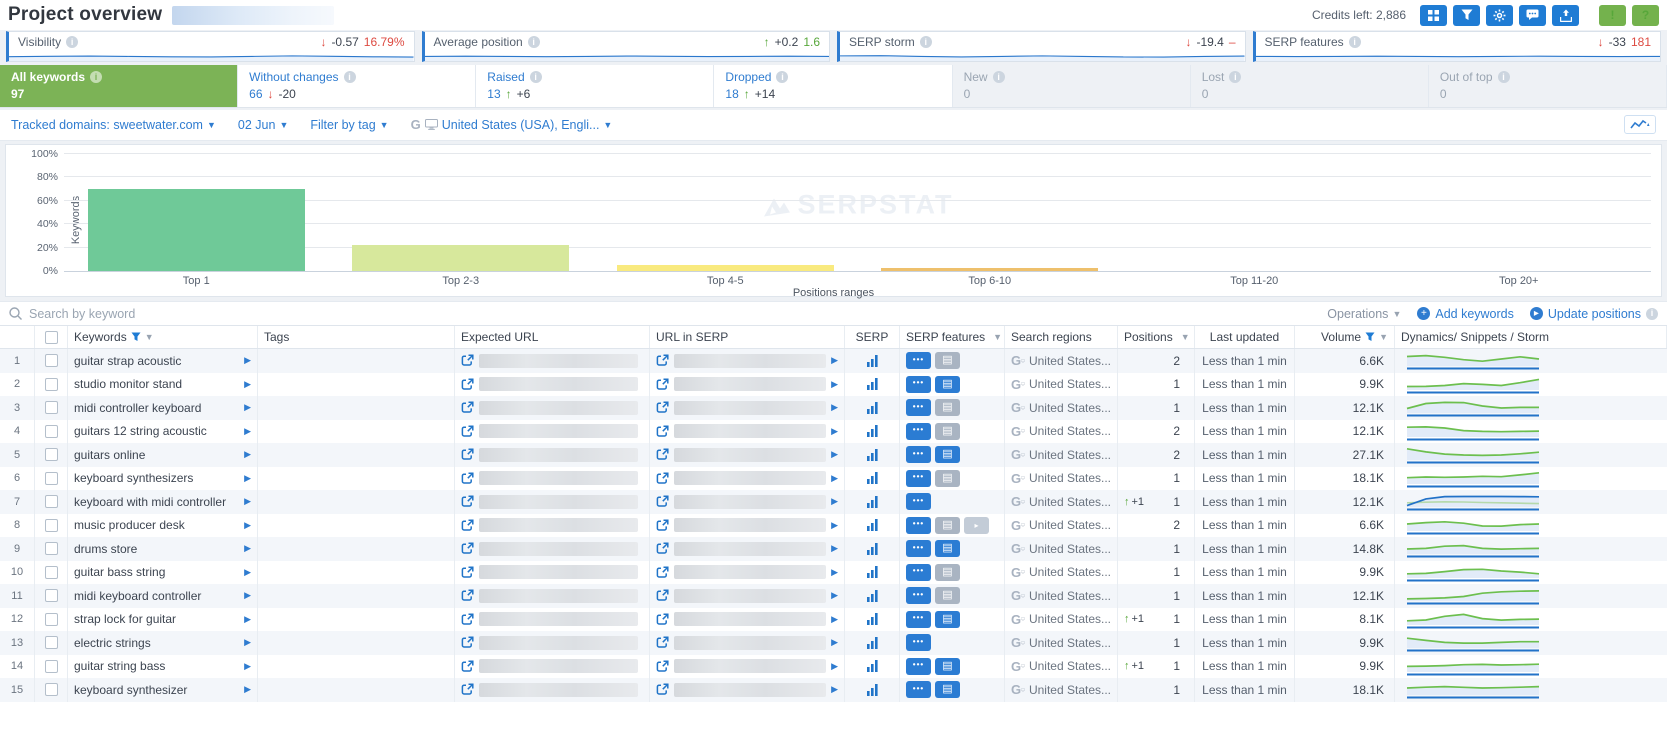  I want to click on select-all-checkbox, so click(51, 337).